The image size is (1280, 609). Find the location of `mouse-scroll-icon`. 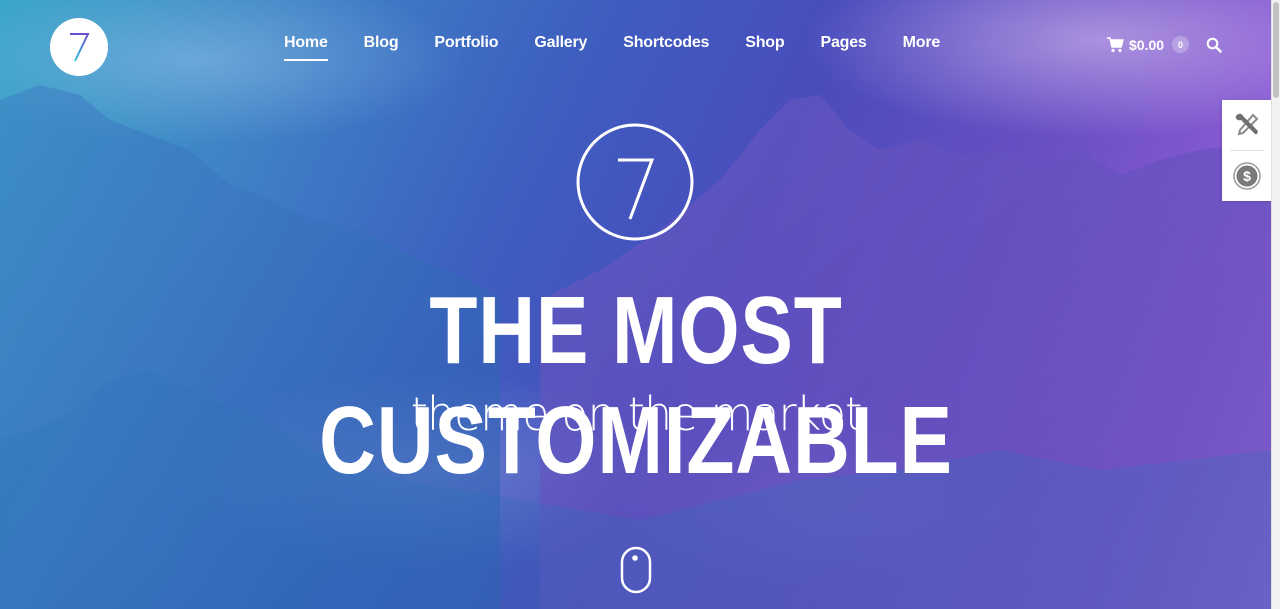

mouse-scroll-icon is located at coordinates (636, 570).